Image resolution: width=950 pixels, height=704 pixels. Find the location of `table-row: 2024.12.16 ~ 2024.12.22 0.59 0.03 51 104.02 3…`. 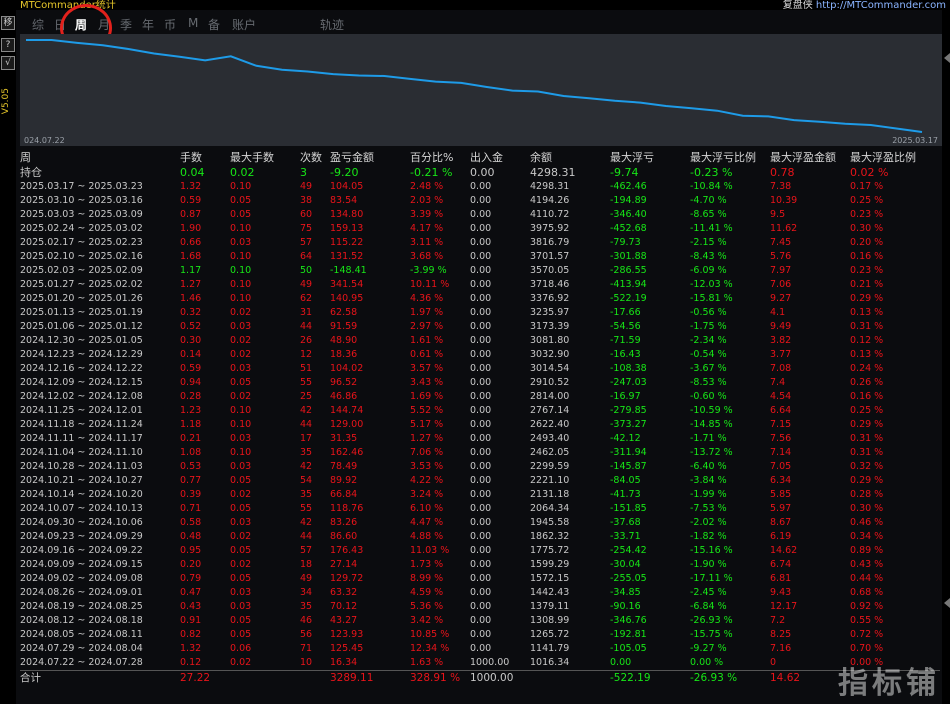

table-row: 2024.12.16 ~ 2024.12.22 0.59 0.03 51 104.02 3… is located at coordinates (480, 369).